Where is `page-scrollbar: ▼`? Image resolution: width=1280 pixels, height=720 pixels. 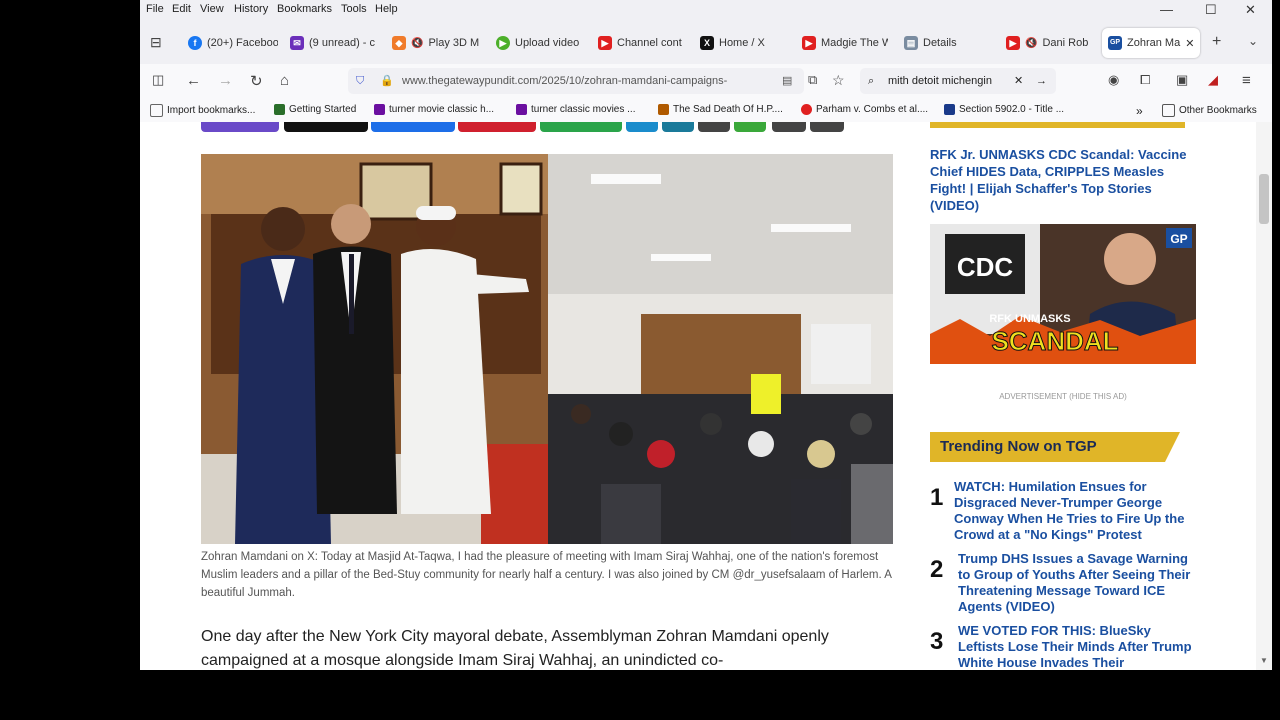
page-scrollbar: ▼ is located at coordinates (1264, 396).